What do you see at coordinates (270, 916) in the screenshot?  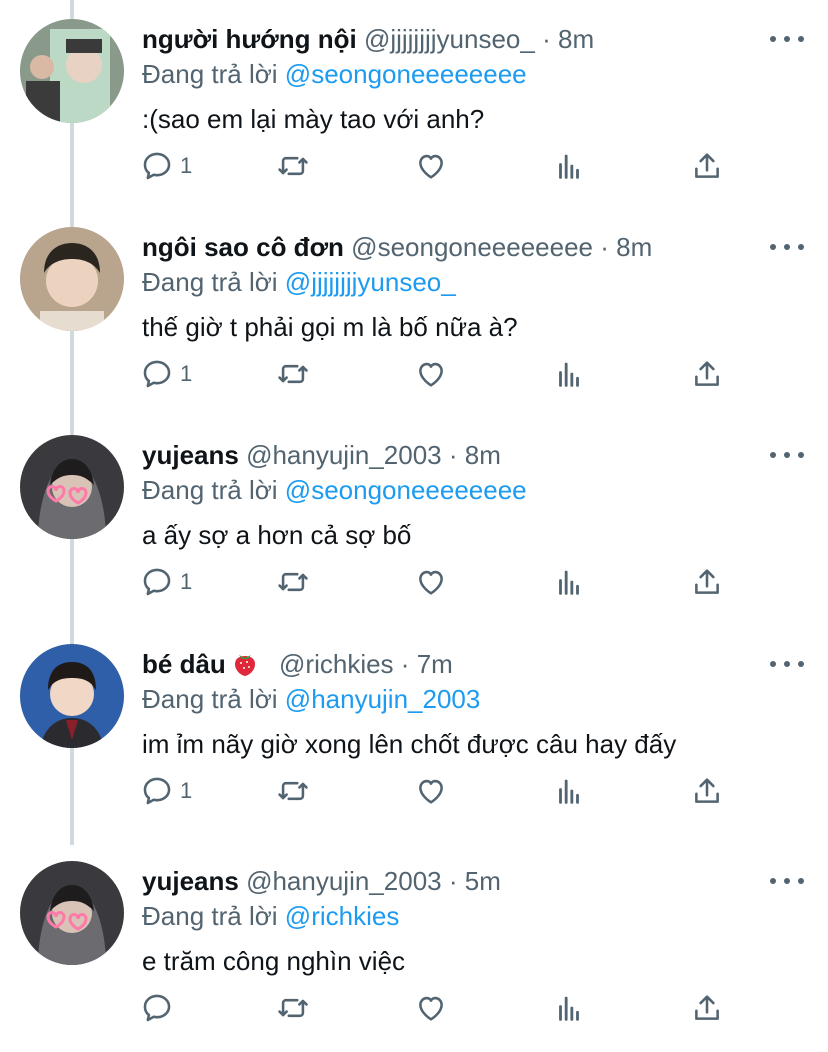 I see `replying-to: Đang trả lời @richkies` at bounding box center [270, 916].